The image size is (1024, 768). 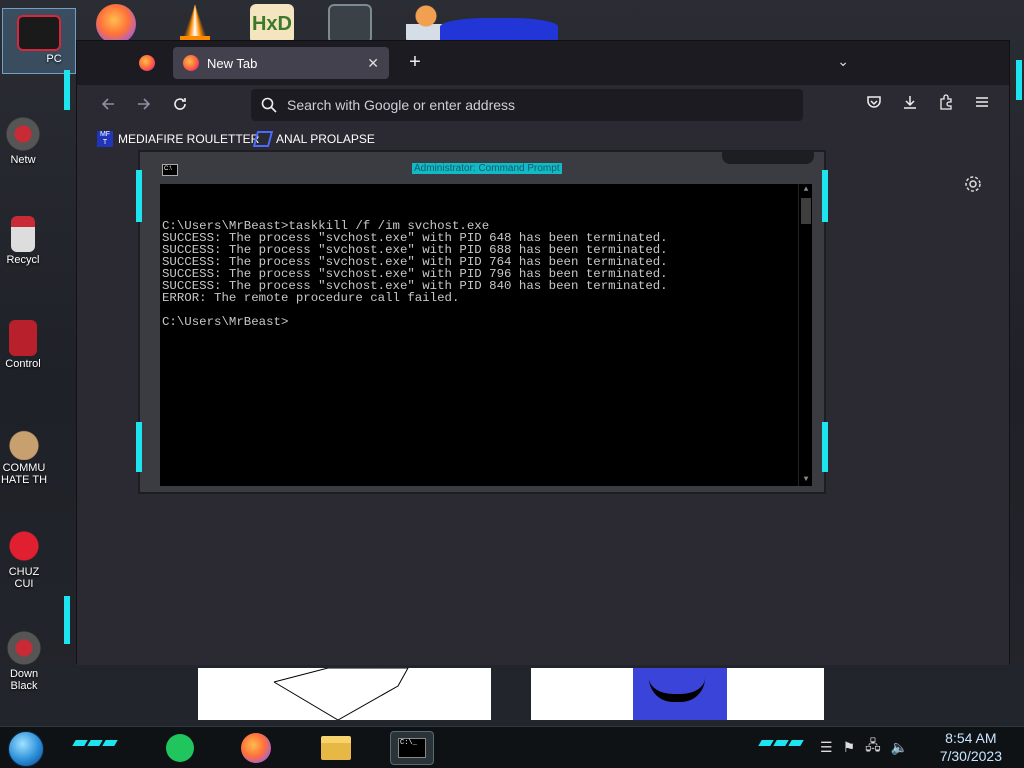 I want to click on app-icon, so click(x=350, y=24).